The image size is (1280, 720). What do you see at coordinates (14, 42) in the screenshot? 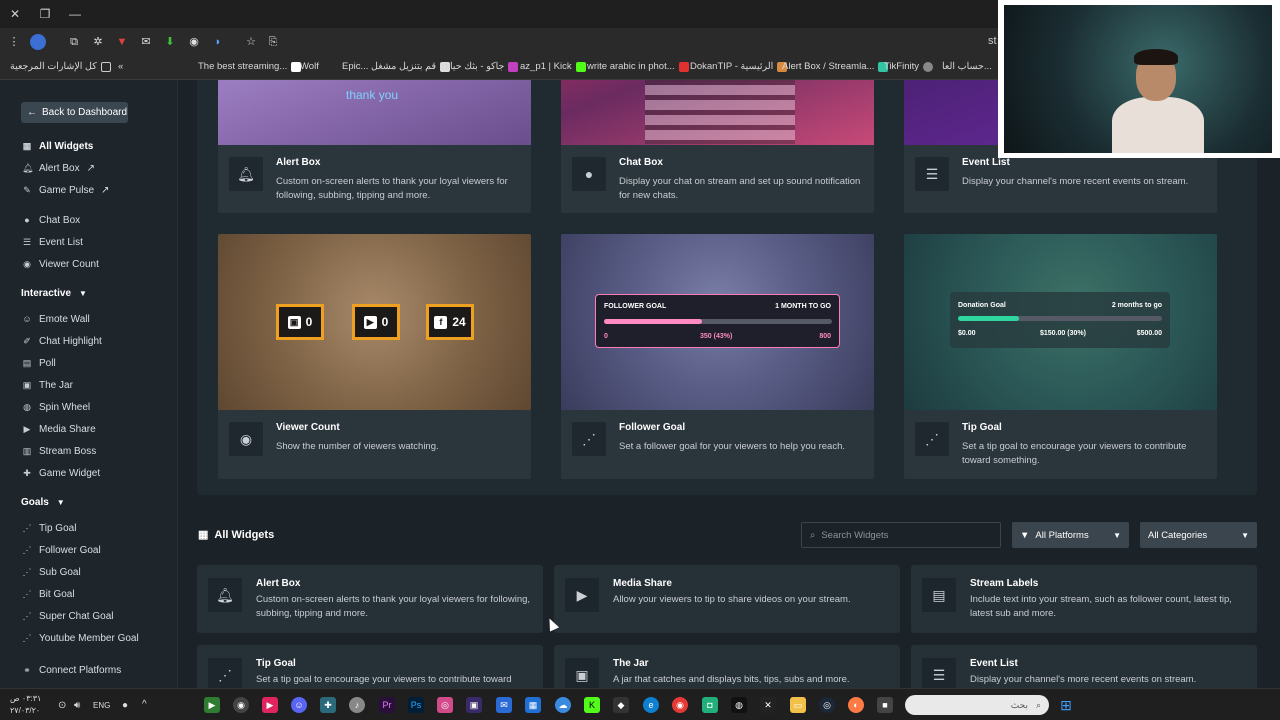
I see `menu-icon: ⋮` at bounding box center [14, 42].